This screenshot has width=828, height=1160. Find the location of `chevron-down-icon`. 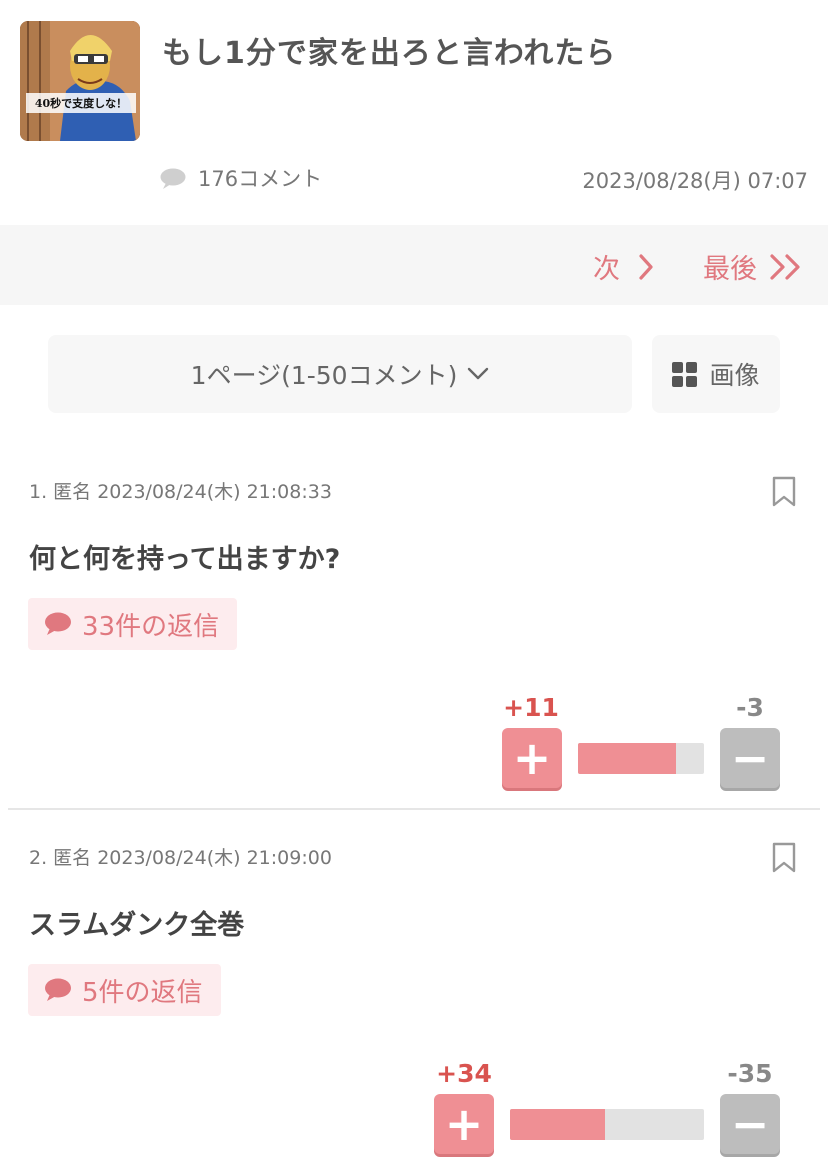

chevron-down-icon is located at coordinates (478, 373).